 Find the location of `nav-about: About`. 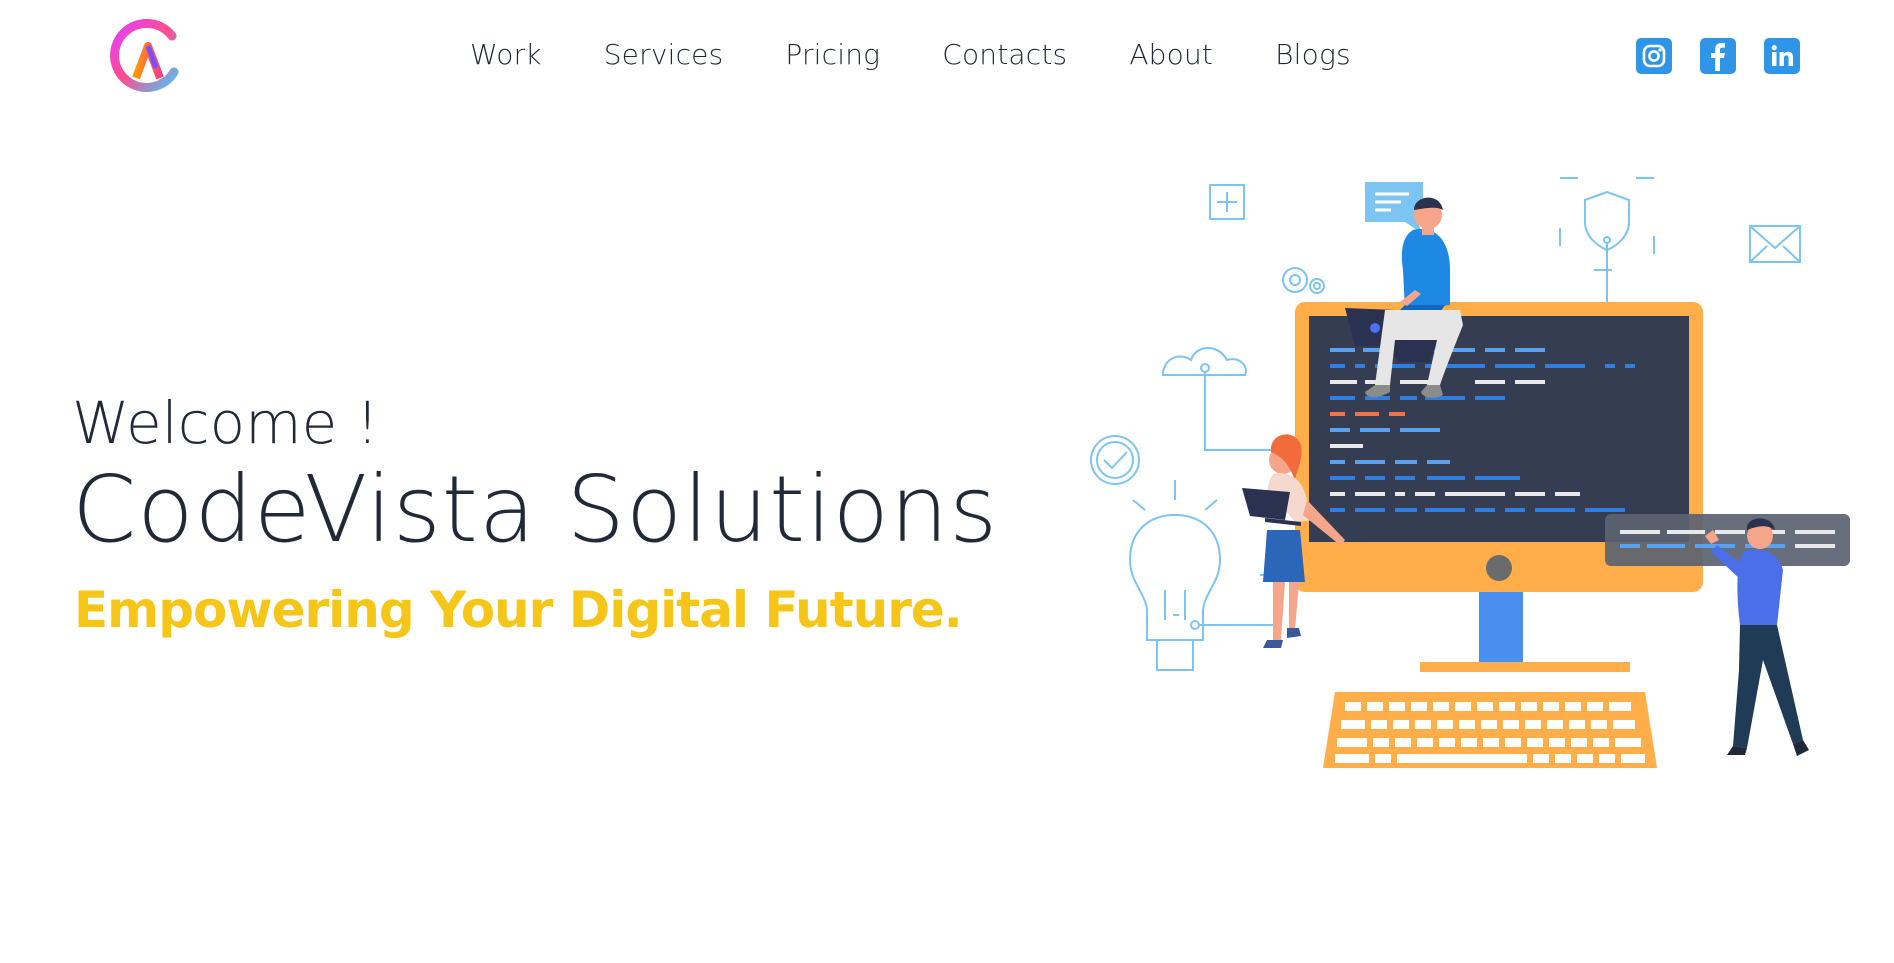

nav-about: About is located at coordinates (1171, 54).